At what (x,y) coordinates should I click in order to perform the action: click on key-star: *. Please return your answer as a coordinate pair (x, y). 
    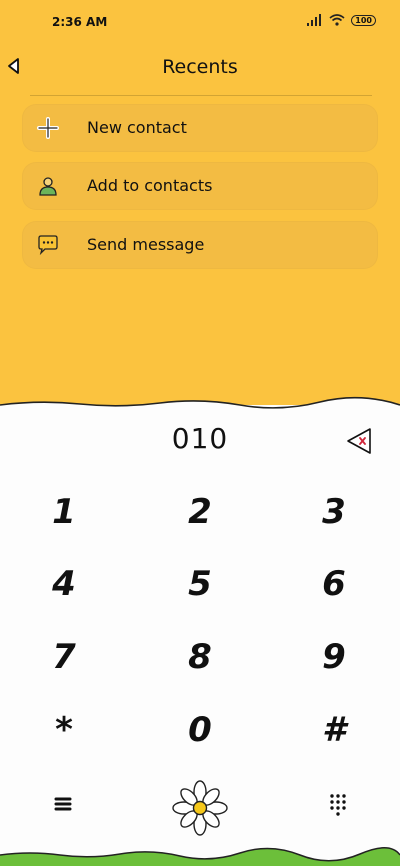
    Looking at the image, I should click on (64, 730).